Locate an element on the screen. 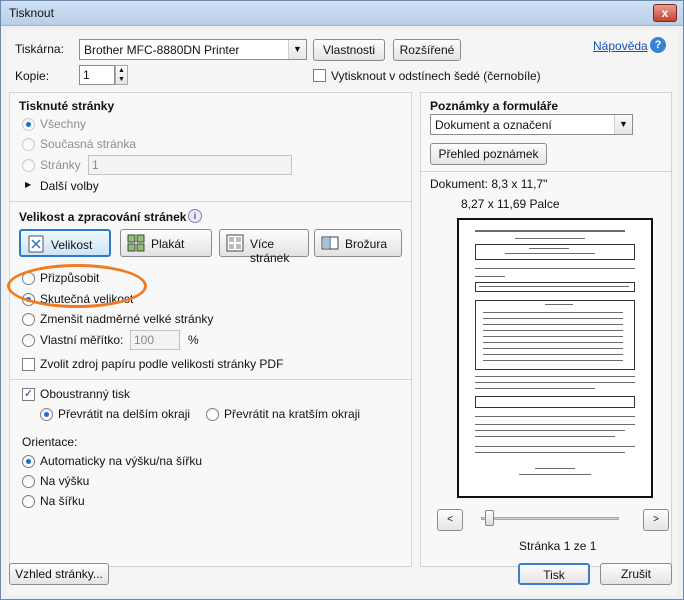  duplex-checkbox: ✓ is located at coordinates (28, 394).